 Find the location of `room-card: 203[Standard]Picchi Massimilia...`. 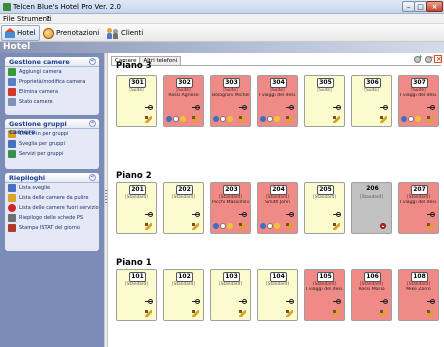

room-card: 203[Standard]Picchi Massimilia... is located at coordinates (230, 208).